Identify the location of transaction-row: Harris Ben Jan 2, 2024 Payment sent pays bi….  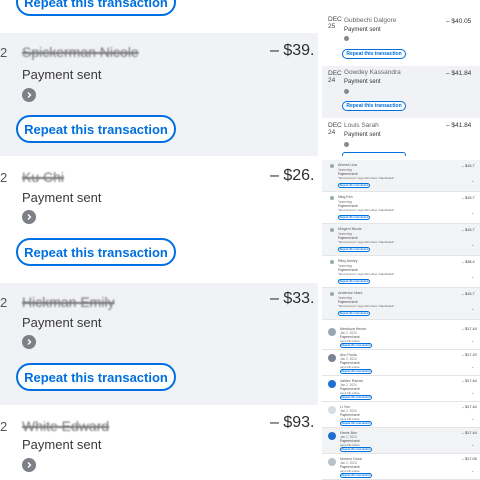
(401, 441).